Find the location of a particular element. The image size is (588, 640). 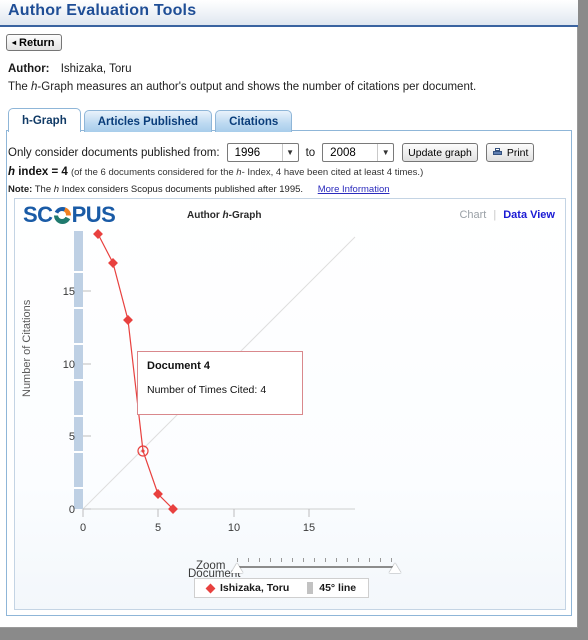

author-label: Author: is located at coordinates (29, 69).